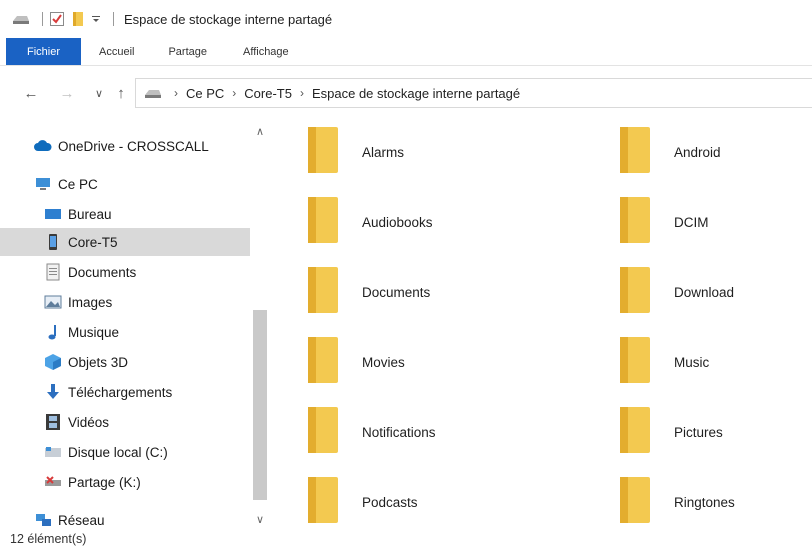  I want to click on nav-item-objets-3d: Objets 3D, so click(86, 362).